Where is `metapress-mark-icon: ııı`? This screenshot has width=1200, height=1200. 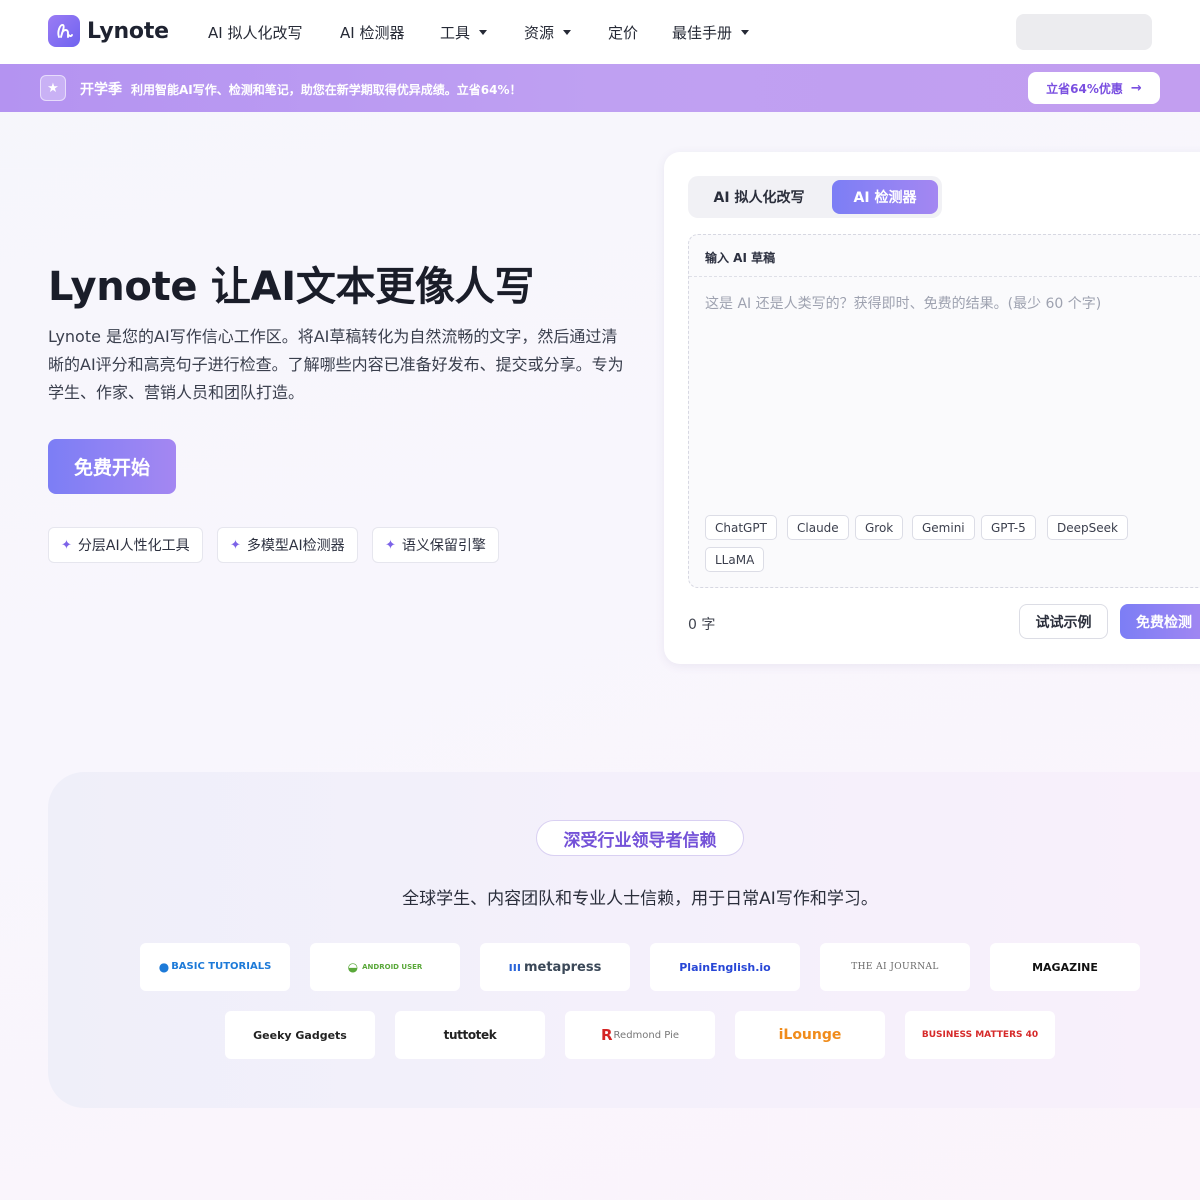
metapress-mark-icon: ııı is located at coordinates (514, 967).